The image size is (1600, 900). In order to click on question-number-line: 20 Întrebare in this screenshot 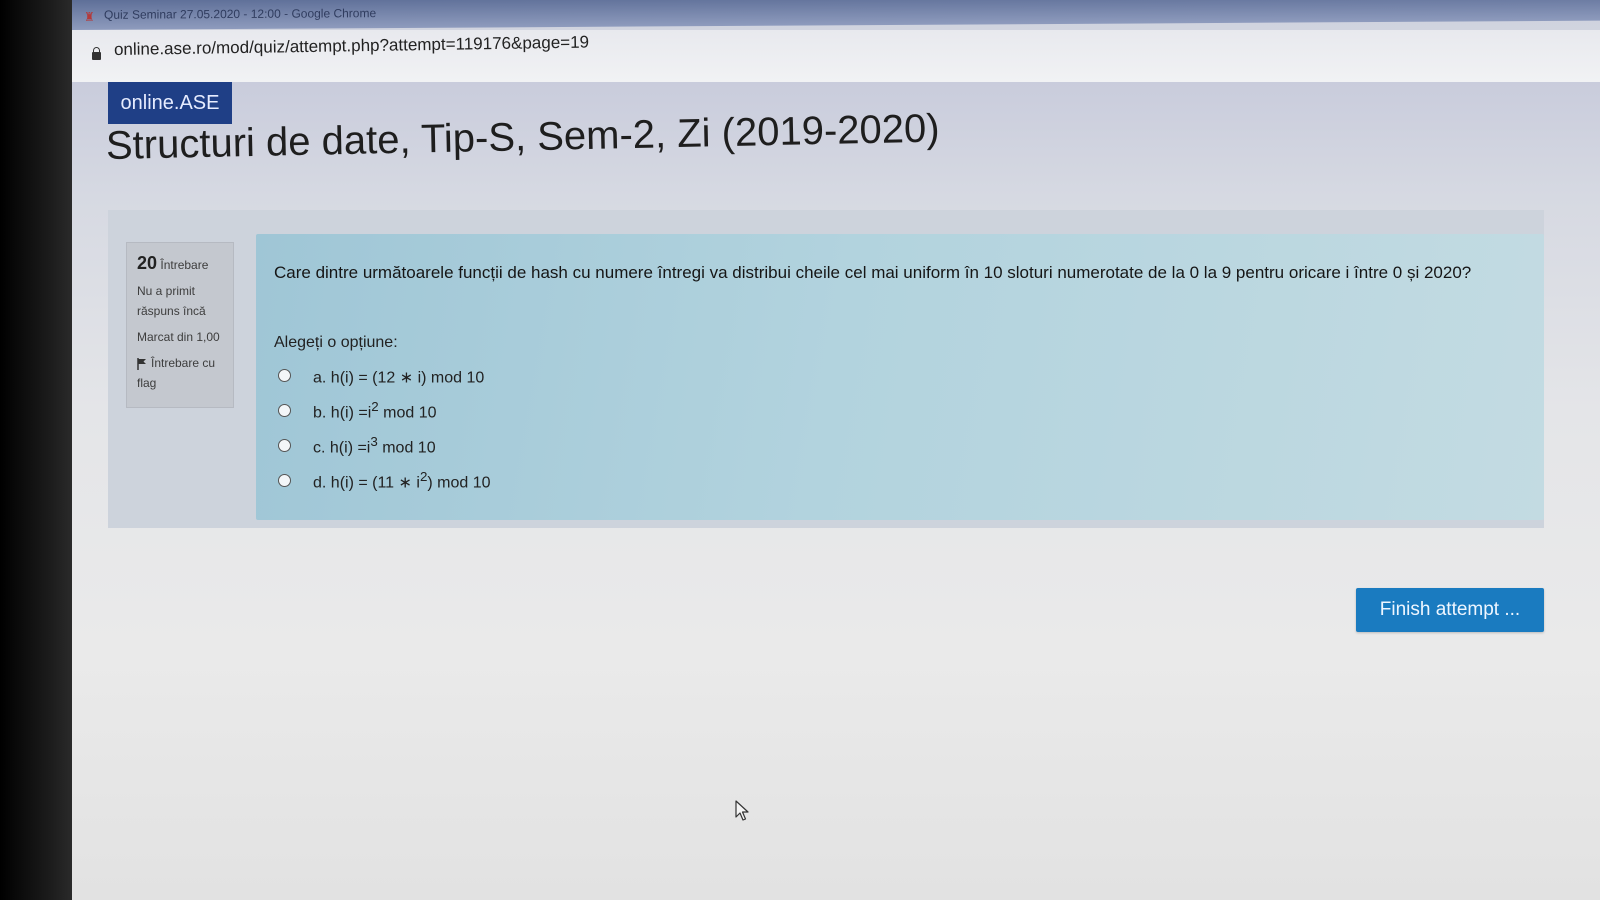, I will do `click(180, 264)`.